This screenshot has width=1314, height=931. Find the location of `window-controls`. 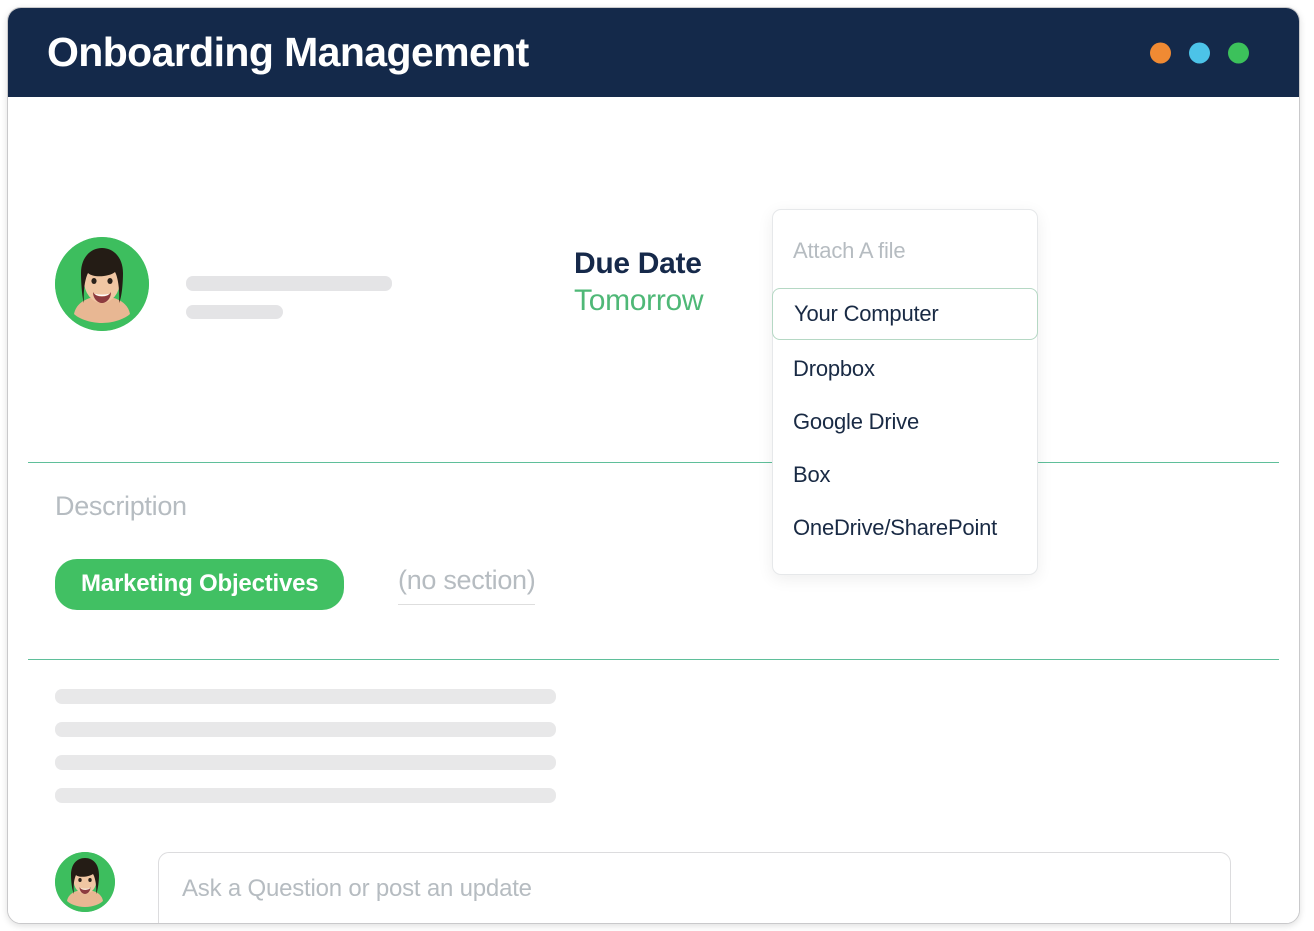

window-controls is located at coordinates (1199, 52).